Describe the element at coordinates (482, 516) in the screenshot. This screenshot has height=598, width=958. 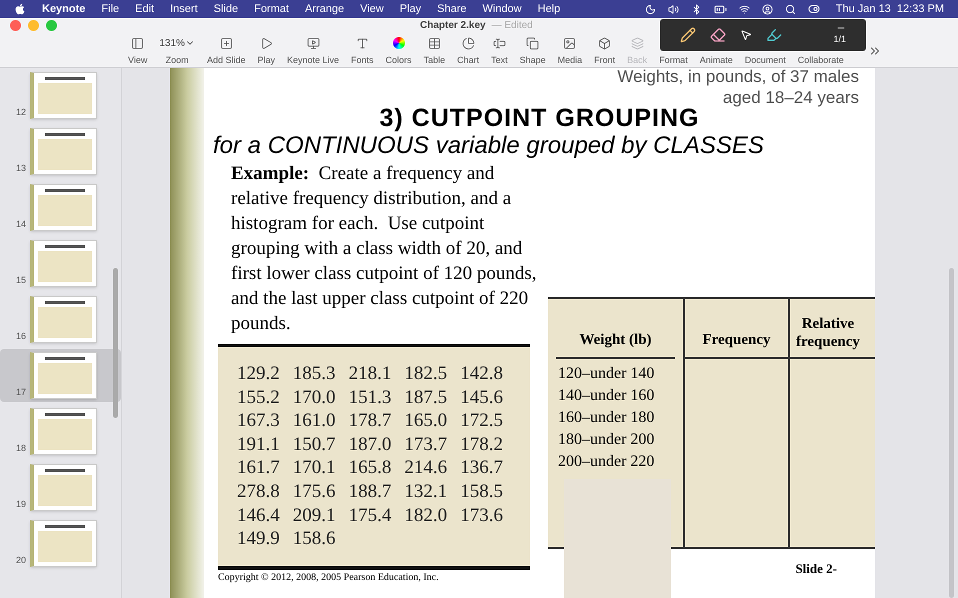
I see `data-value: 173.6` at that location.